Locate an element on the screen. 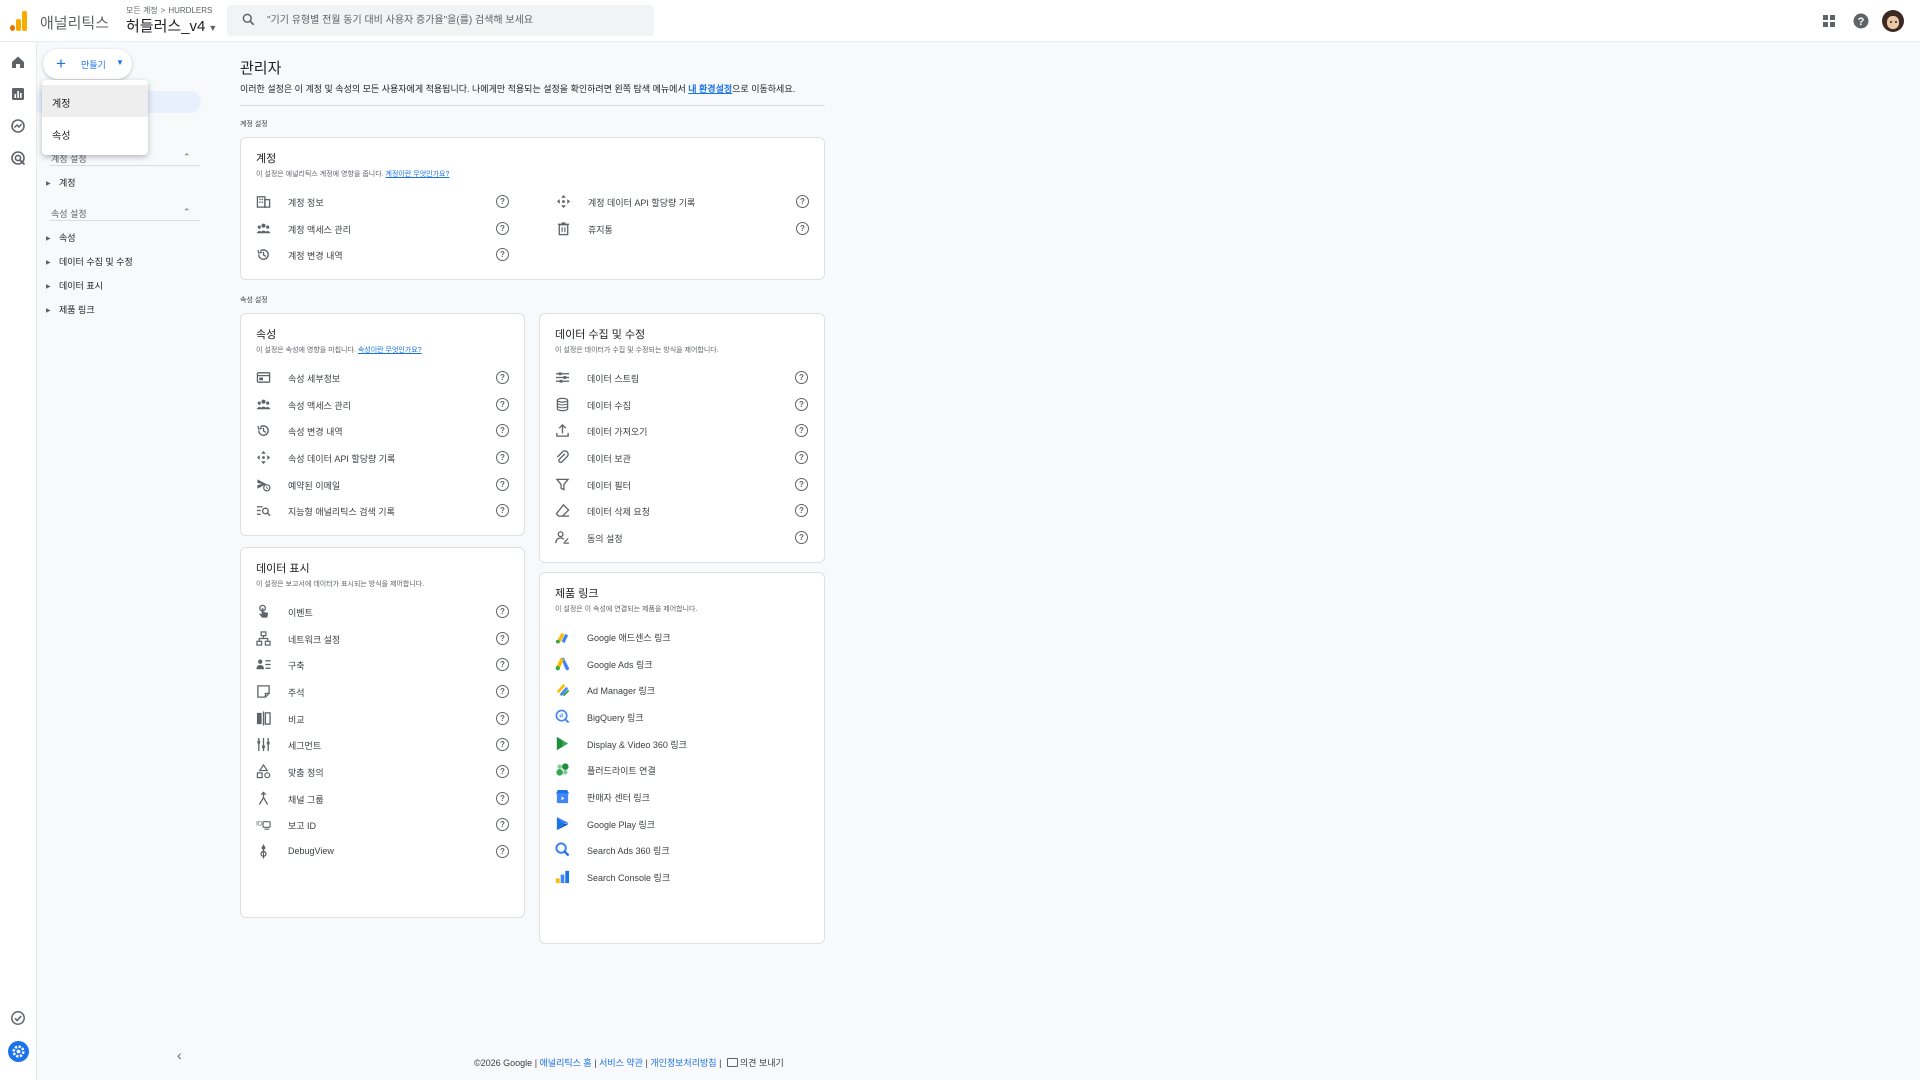 Image resolution: width=1920 pixels, height=1080 pixels. row-events: 이벤트 ? is located at coordinates (385, 612).